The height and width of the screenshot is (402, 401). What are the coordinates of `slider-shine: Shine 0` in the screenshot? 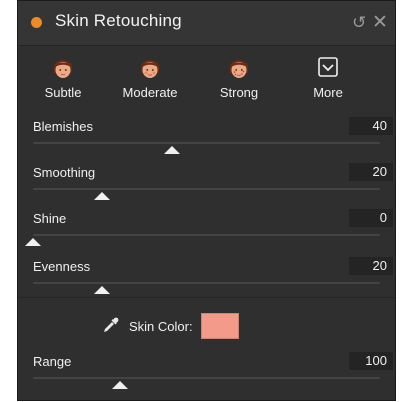 It's located at (206, 234).